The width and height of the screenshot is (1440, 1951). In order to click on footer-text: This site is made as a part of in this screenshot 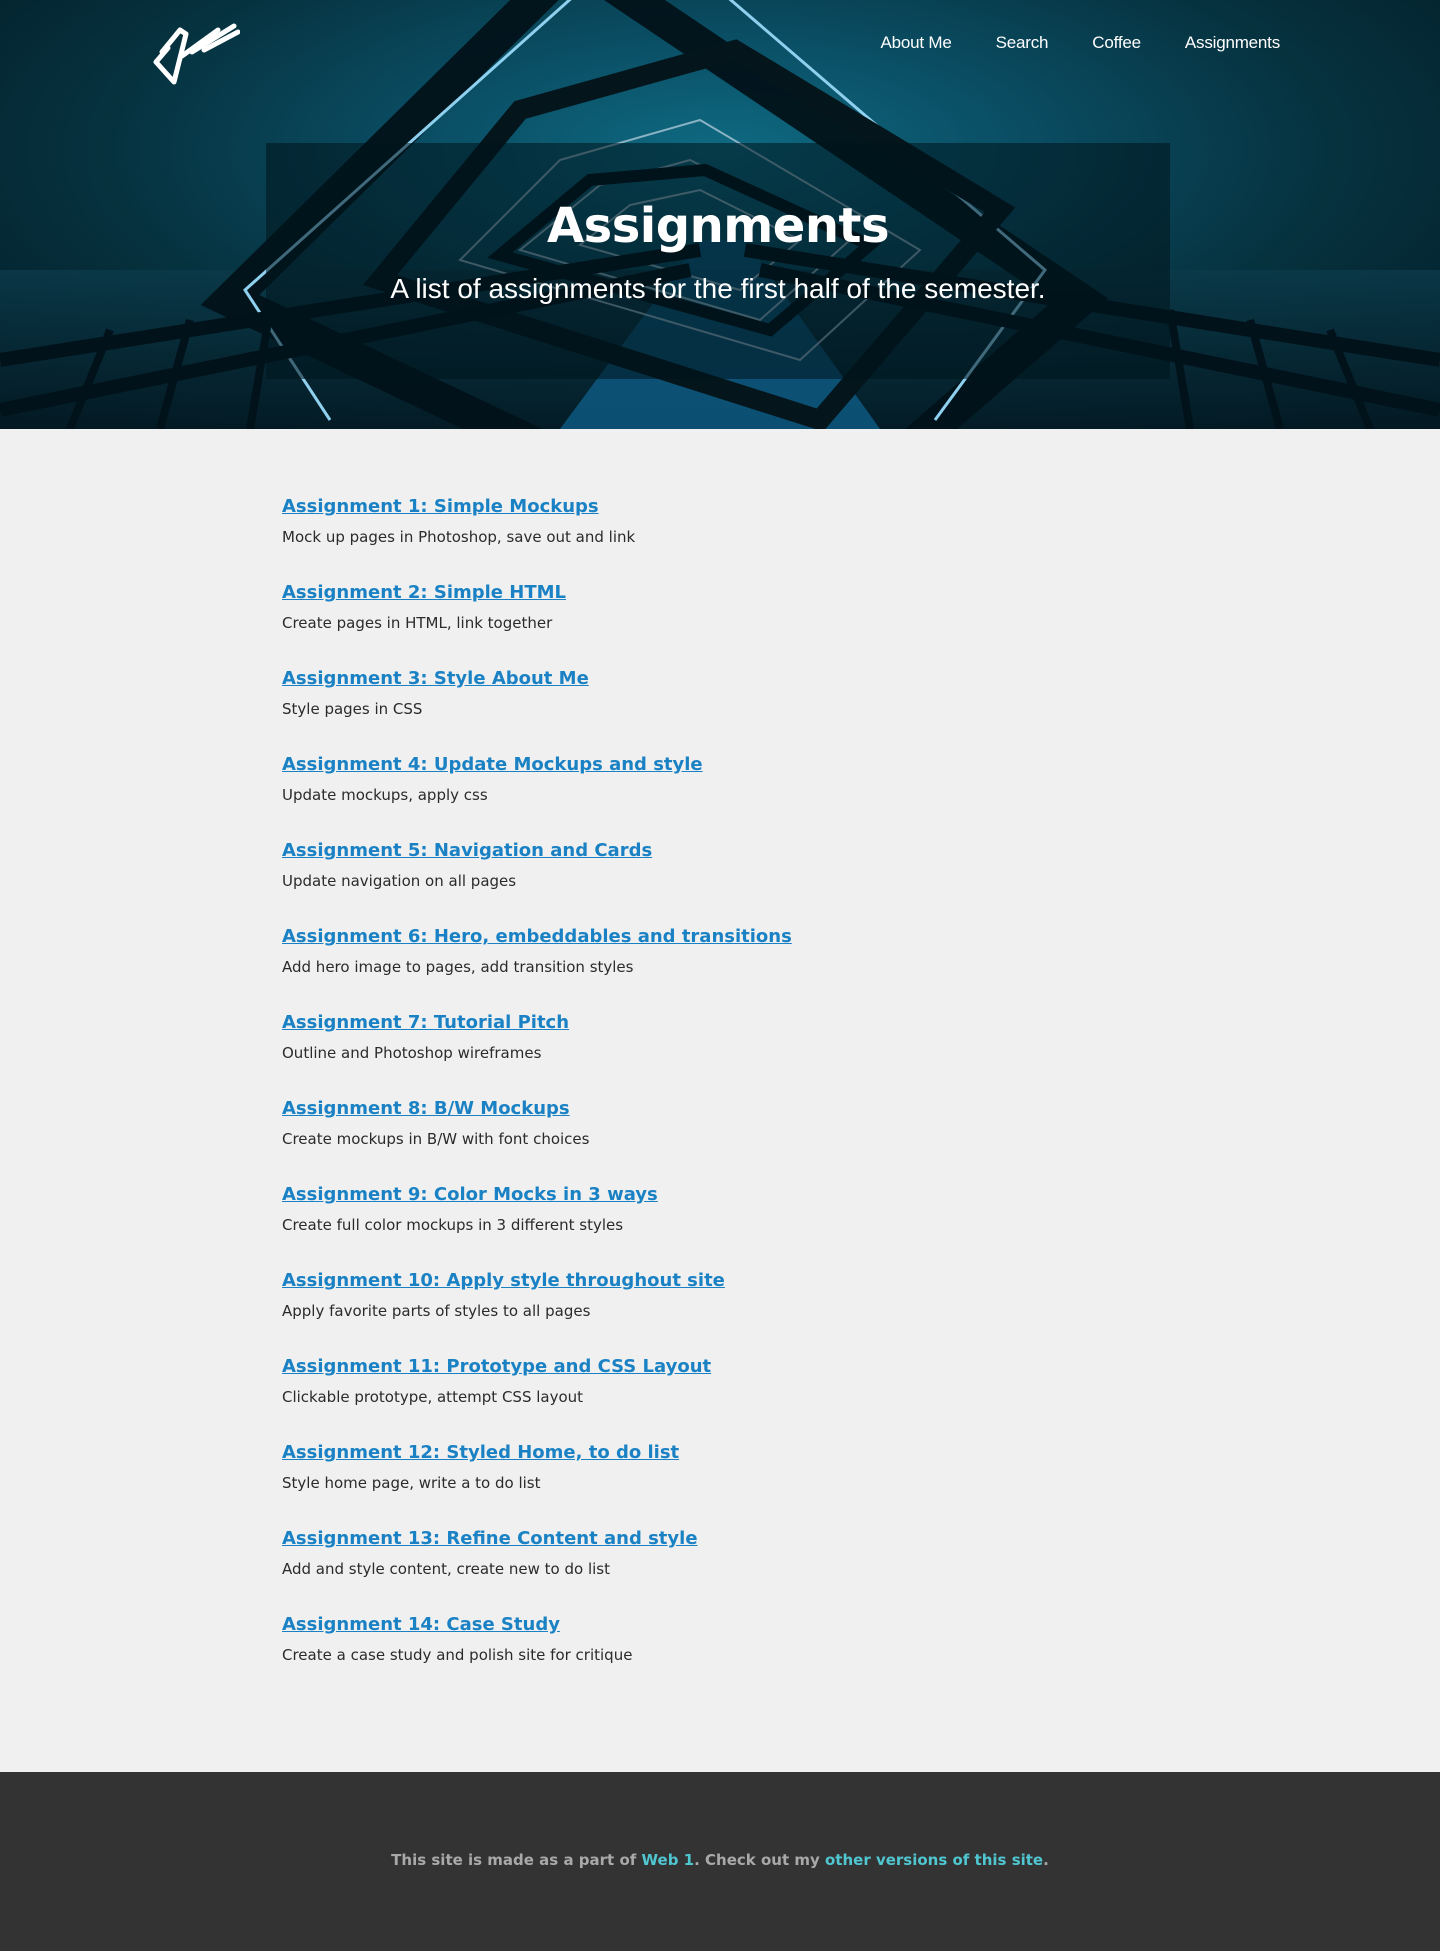, I will do `click(516, 1860)`.